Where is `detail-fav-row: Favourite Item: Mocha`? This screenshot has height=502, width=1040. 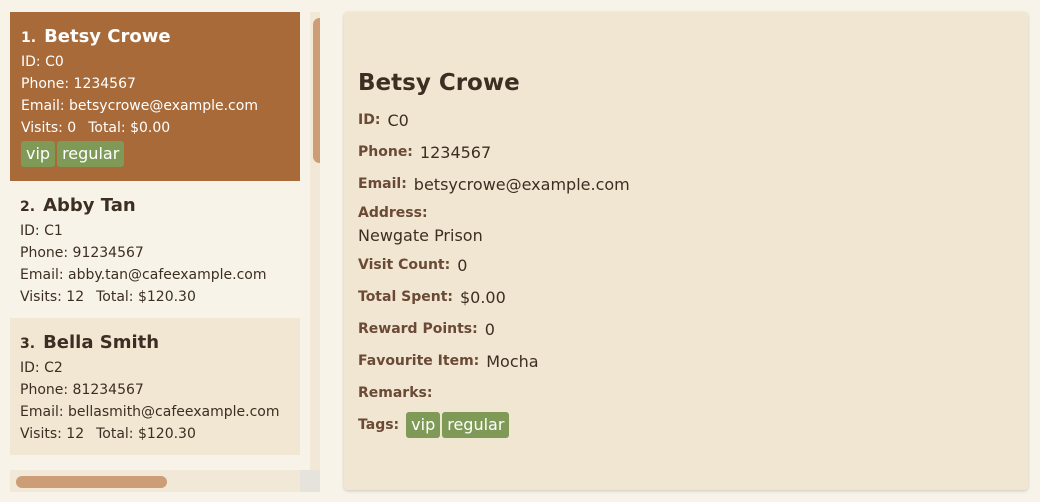
detail-fav-row: Favourite Item: Mocha is located at coordinates (686, 361).